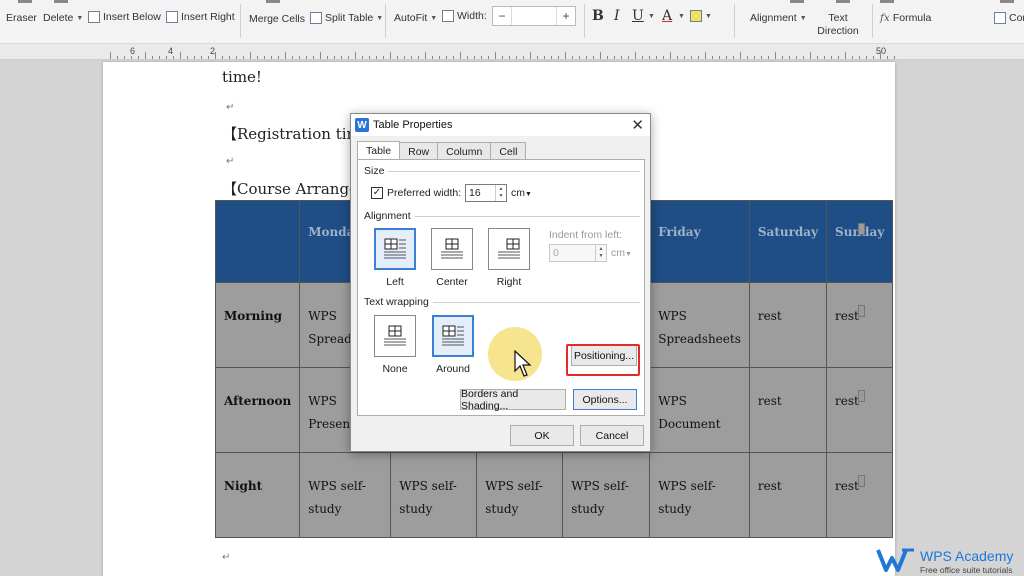 The height and width of the screenshot is (576, 1024). Describe the element at coordinates (63, 18) in the screenshot. I see `delete-button: Delete ▼` at that location.